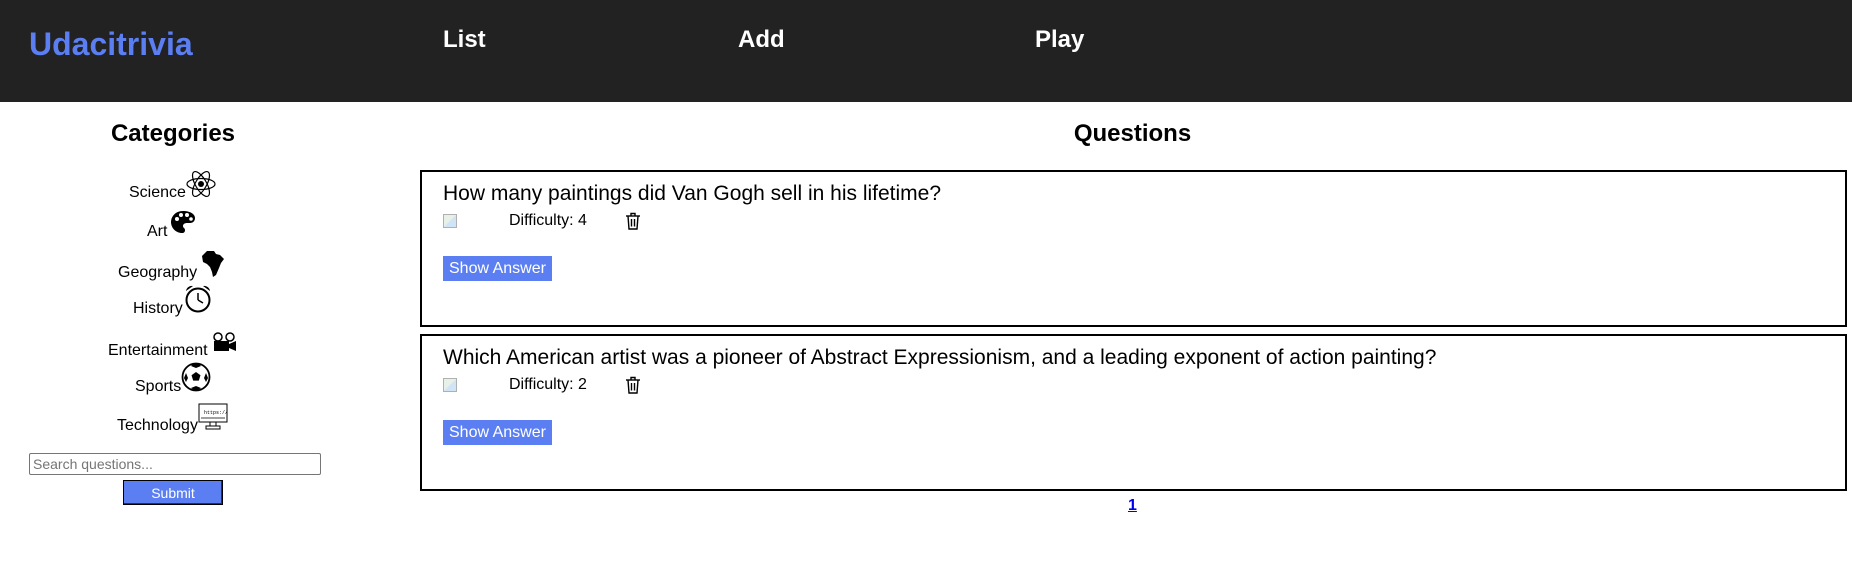  What do you see at coordinates (175, 464) in the screenshot?
I see `search-input` at bounding box center [175, 464].